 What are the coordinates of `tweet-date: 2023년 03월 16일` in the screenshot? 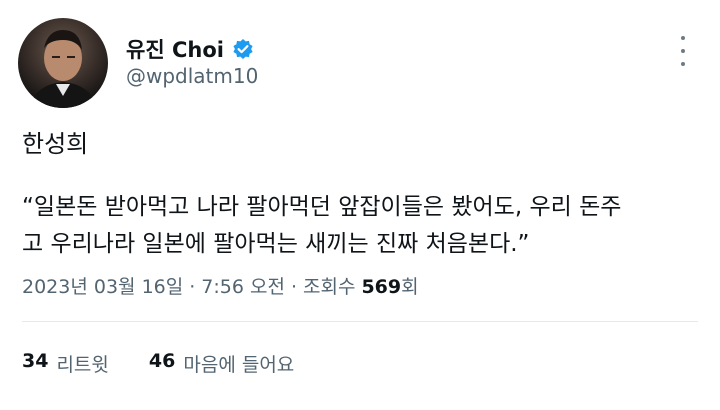 It's located at (102, 285).